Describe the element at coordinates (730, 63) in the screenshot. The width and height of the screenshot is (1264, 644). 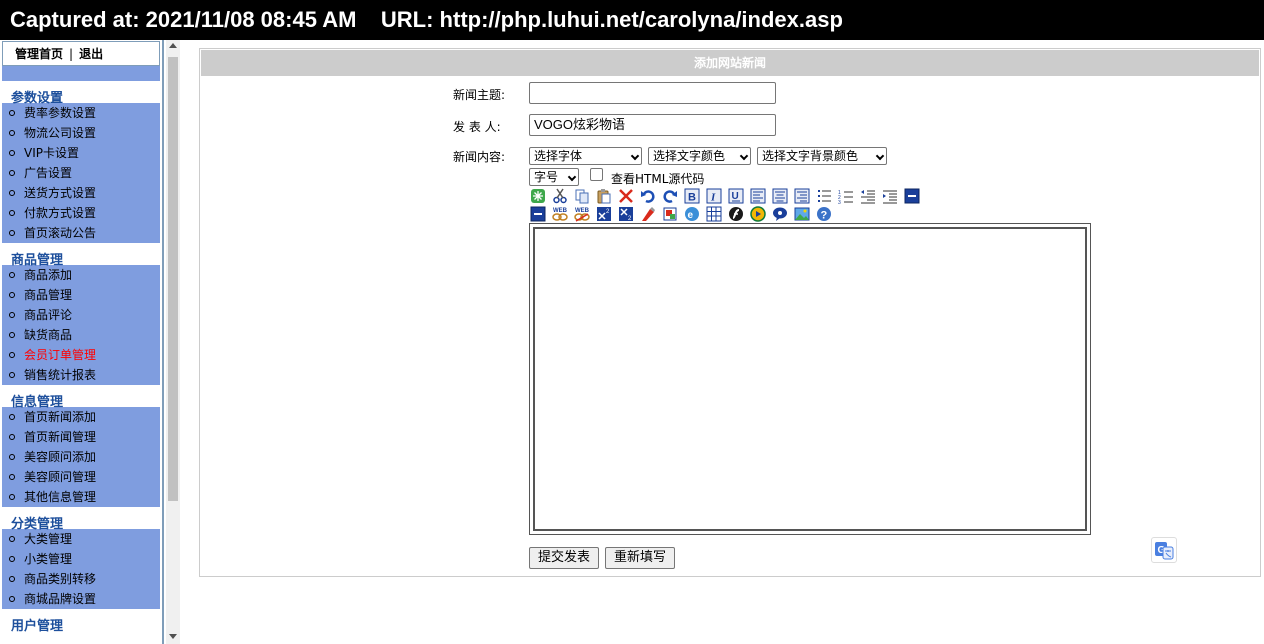
I see `page-title: 添加网站新闻` at that location.